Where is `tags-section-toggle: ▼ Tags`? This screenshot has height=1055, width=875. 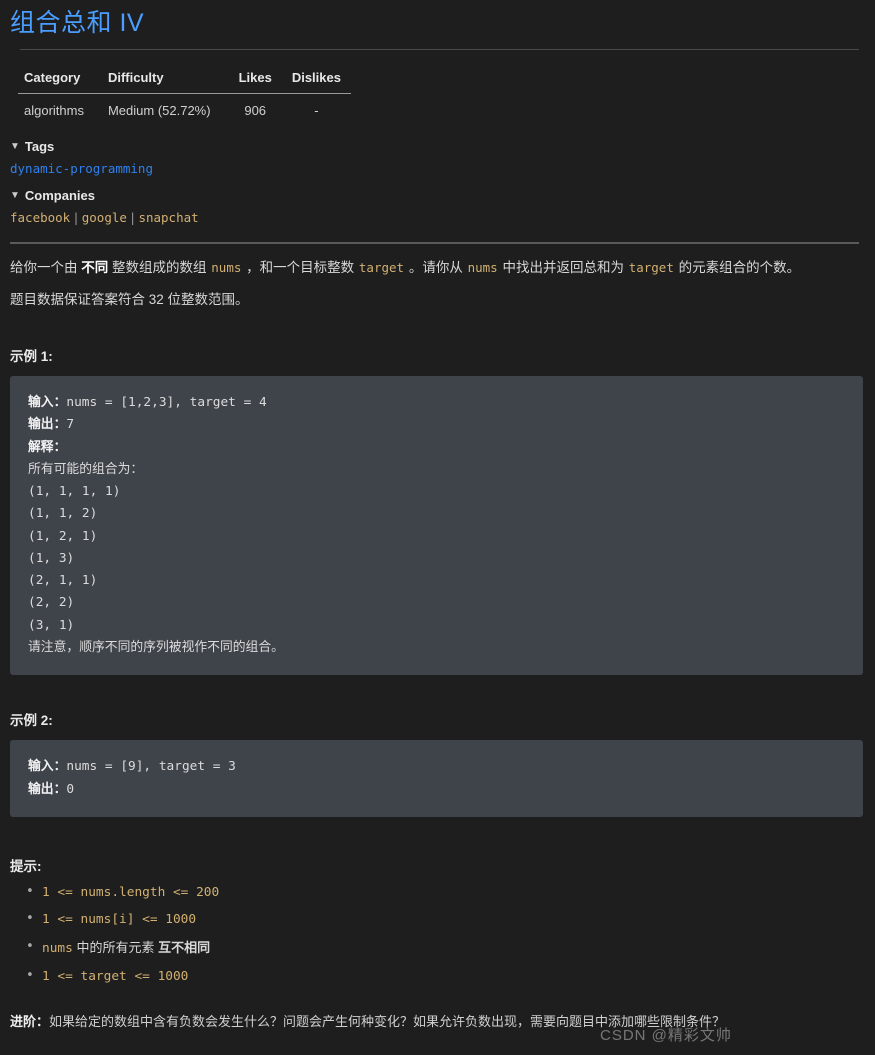 tags-section-toggle: ▼ Tags is located at coordinates (442, 146).